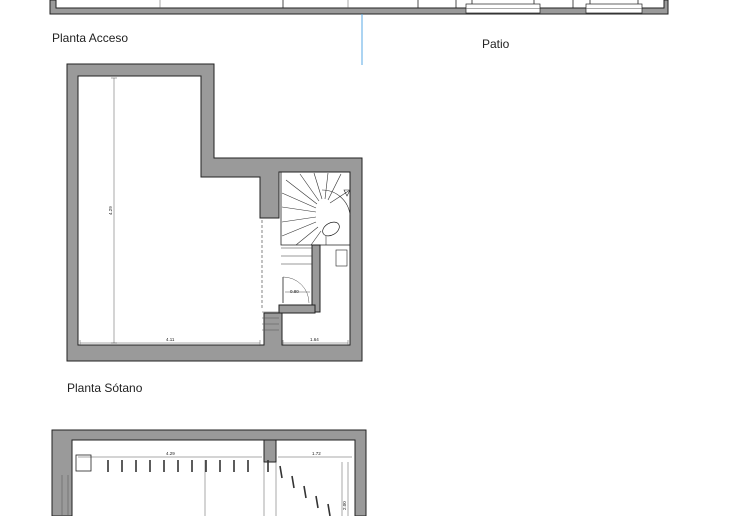  What do you see at coordinates (316, 453) in the screenshot?
I see `svg-text: 1.72` at bounding box center [316, 453].